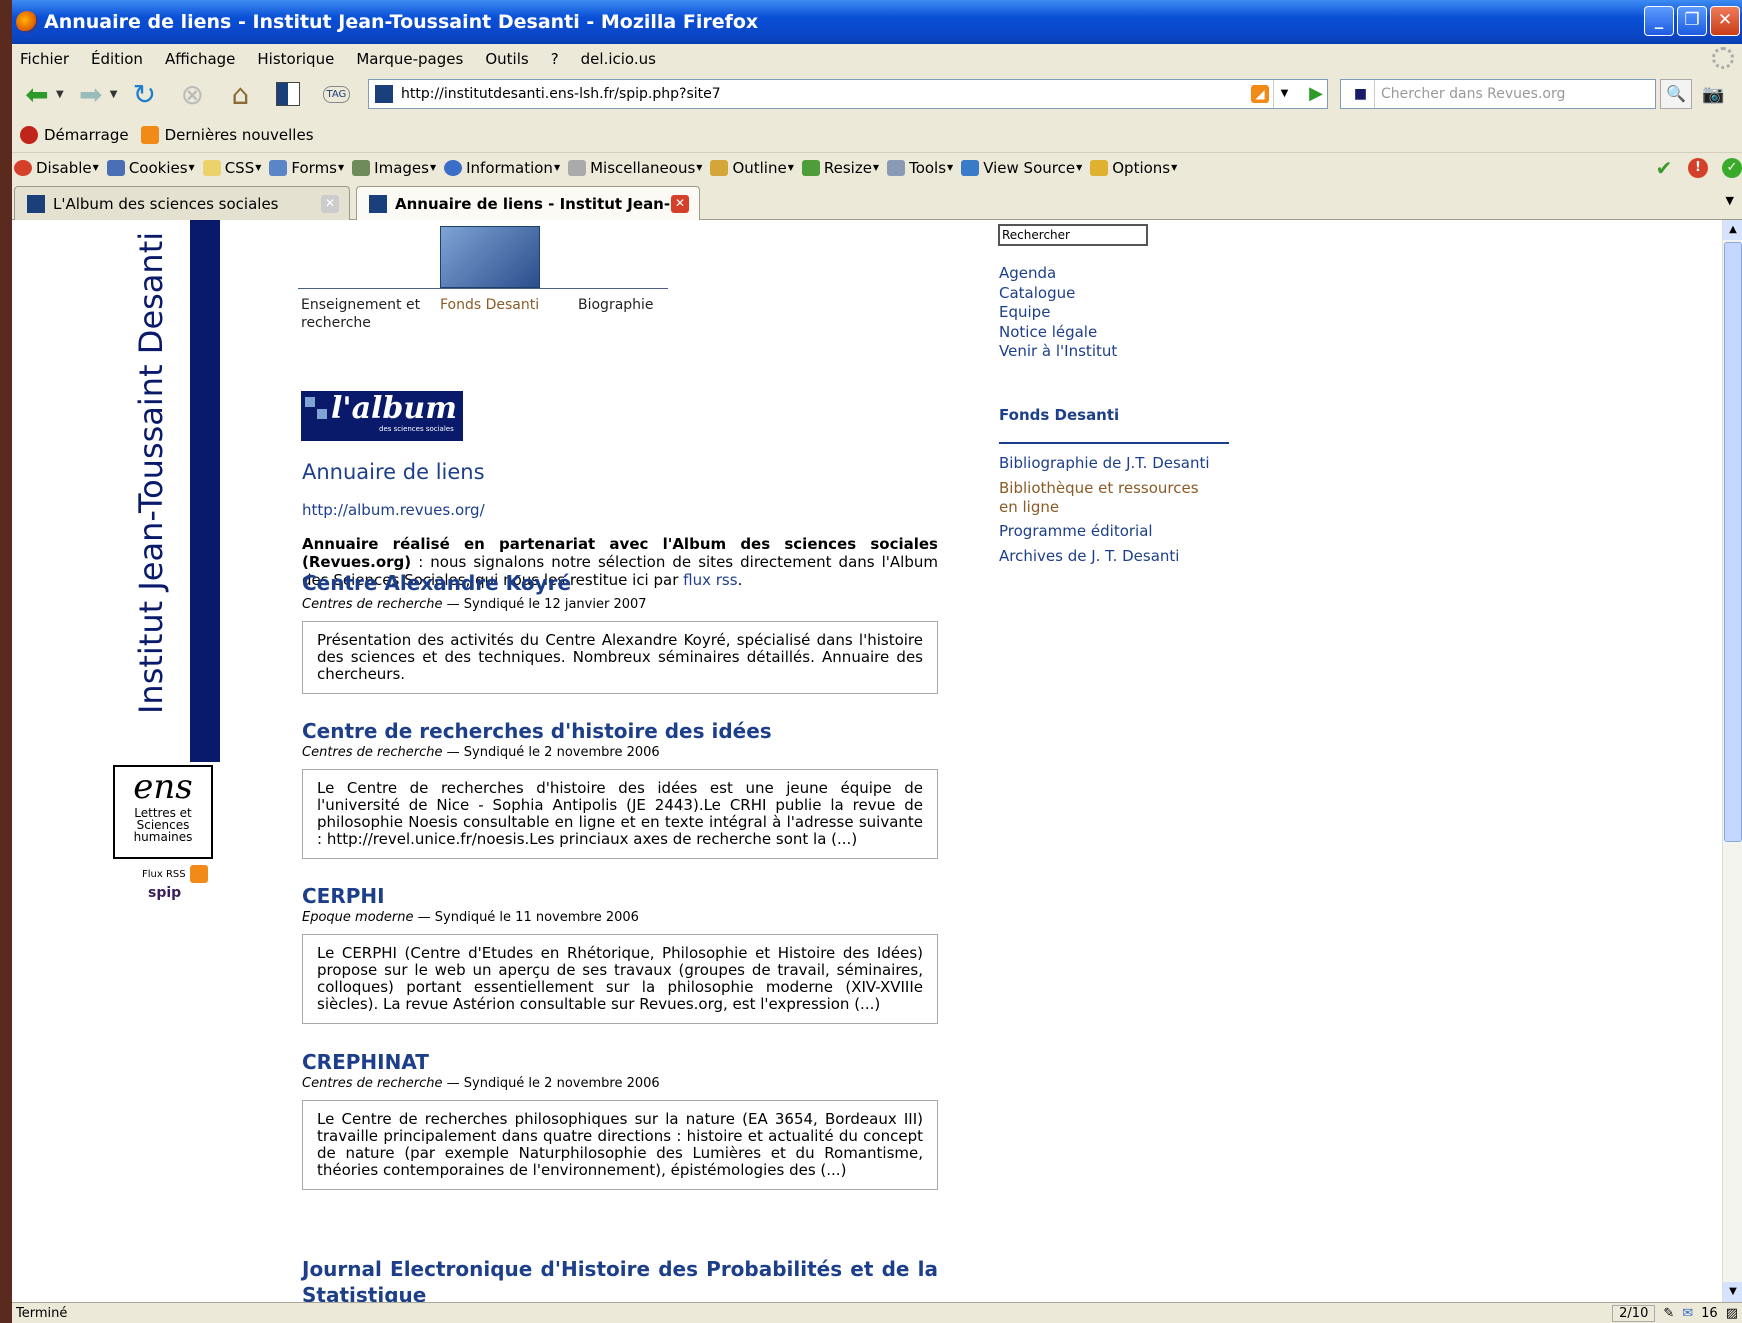 The image size is (1742, 1323). I want to click on home-button: ⌂, so click(240, 94).